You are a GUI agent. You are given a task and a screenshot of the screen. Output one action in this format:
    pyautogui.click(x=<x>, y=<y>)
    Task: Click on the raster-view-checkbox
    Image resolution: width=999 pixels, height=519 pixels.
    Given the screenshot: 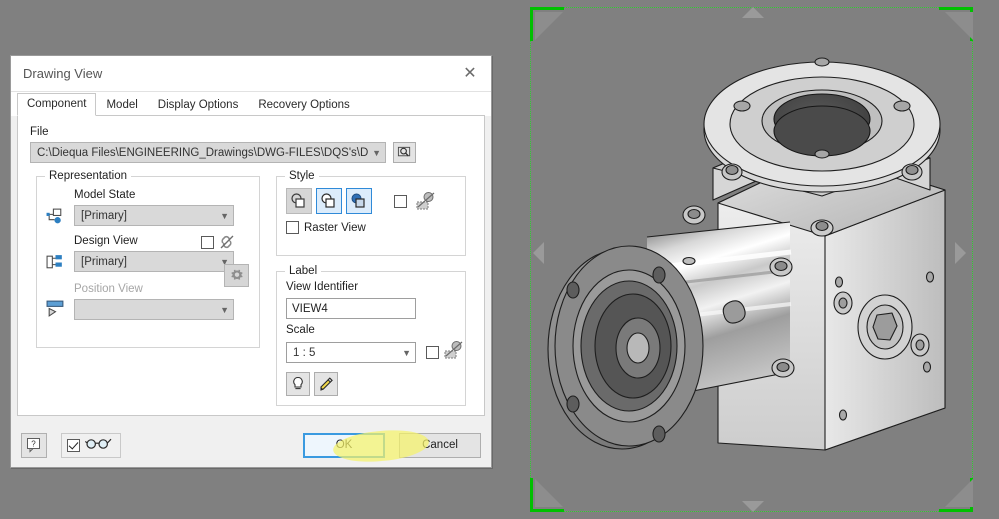 What is the action you would take?
    pyautogui.click(x=292, y=227)
    